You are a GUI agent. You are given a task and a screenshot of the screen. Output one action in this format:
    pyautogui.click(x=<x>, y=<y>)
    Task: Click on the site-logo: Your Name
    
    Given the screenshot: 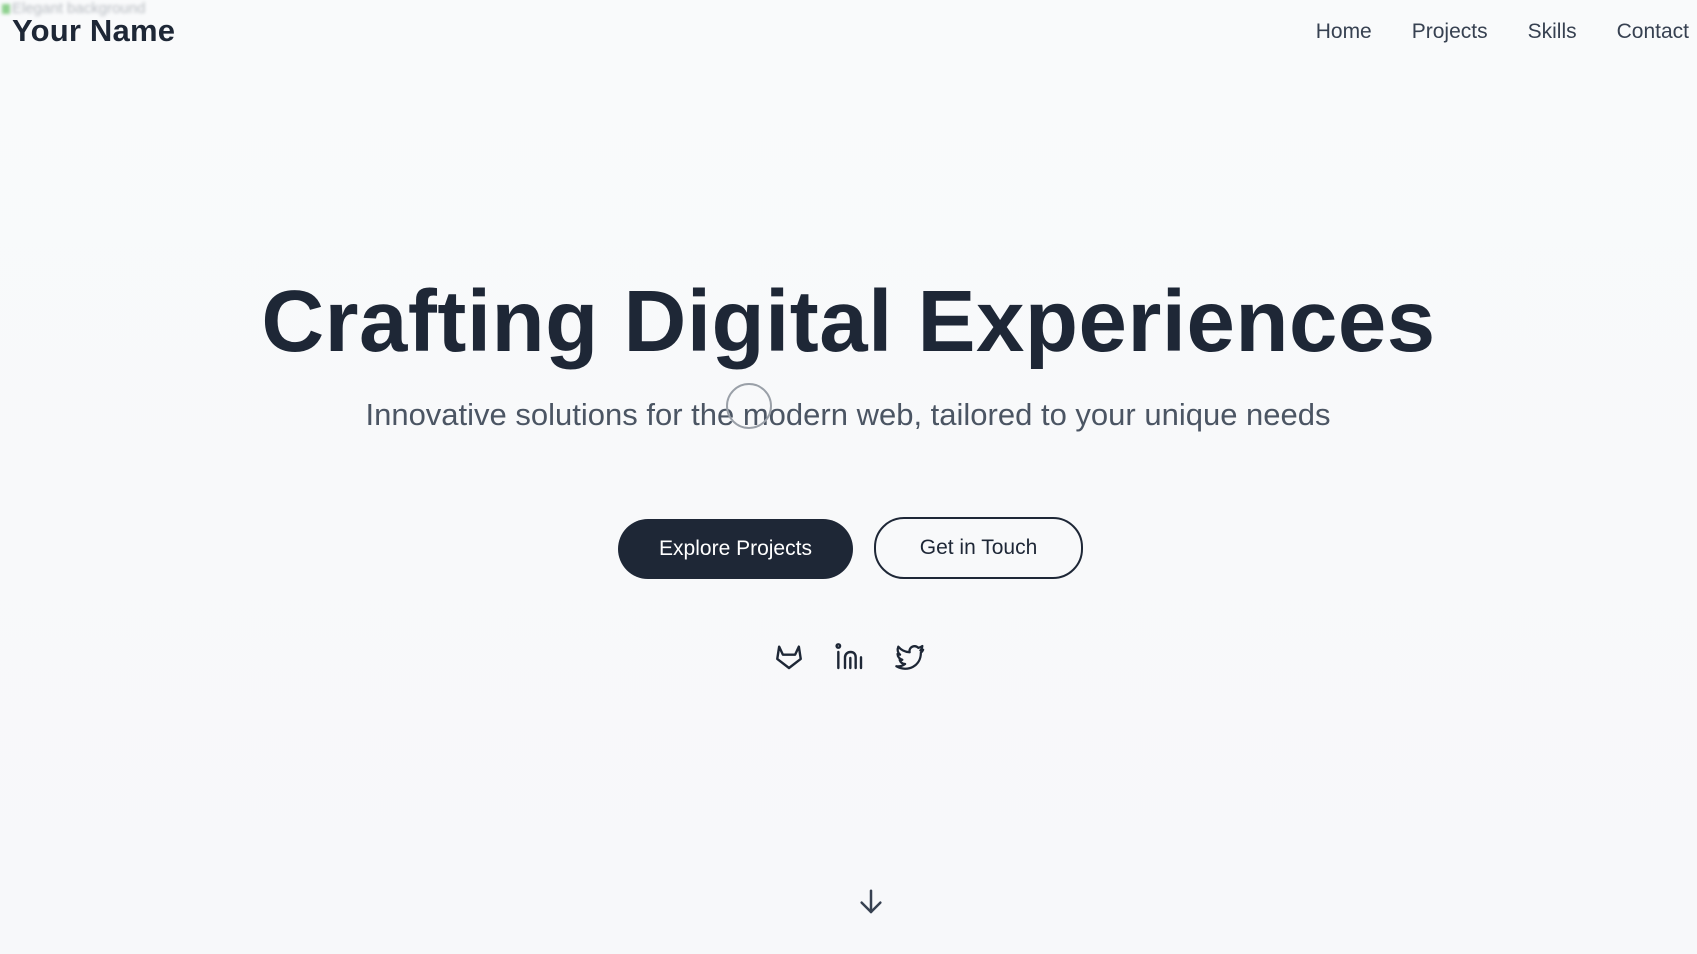 What is the action you would take?
    pyautogui.click(x=93, y=31)
    